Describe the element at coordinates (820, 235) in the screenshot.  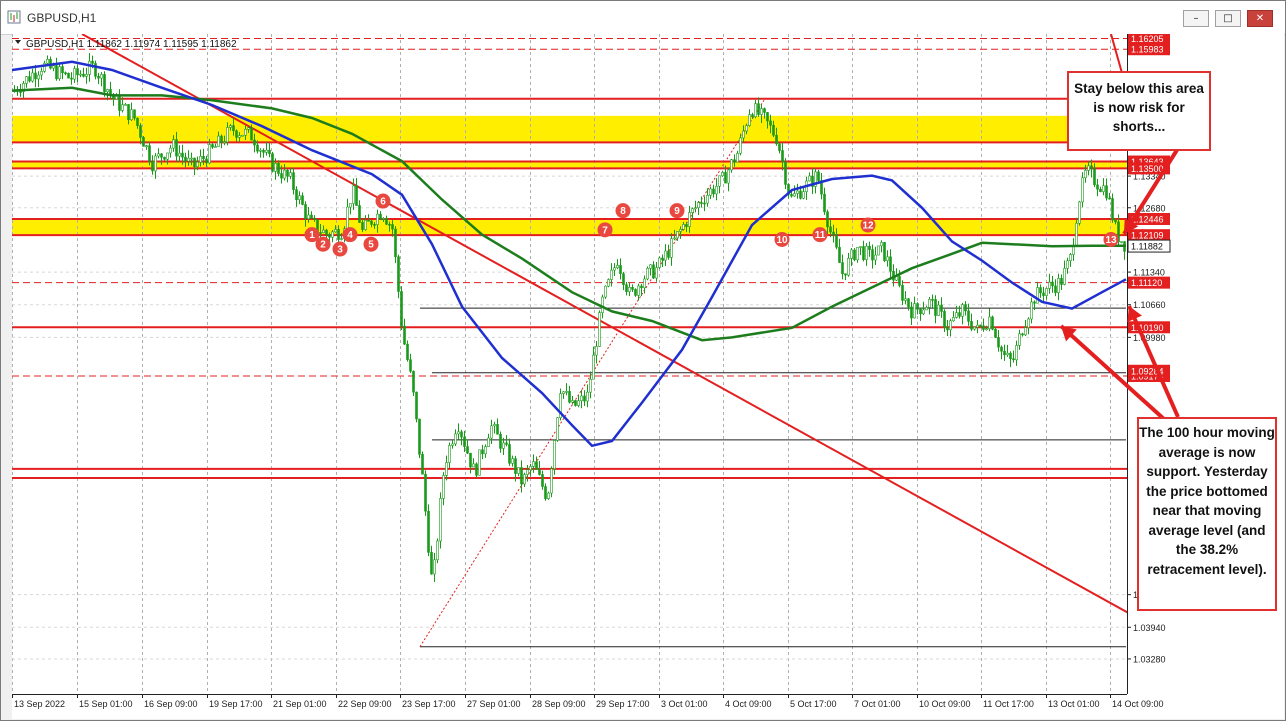
I see `touch-marker: 11` at that location.